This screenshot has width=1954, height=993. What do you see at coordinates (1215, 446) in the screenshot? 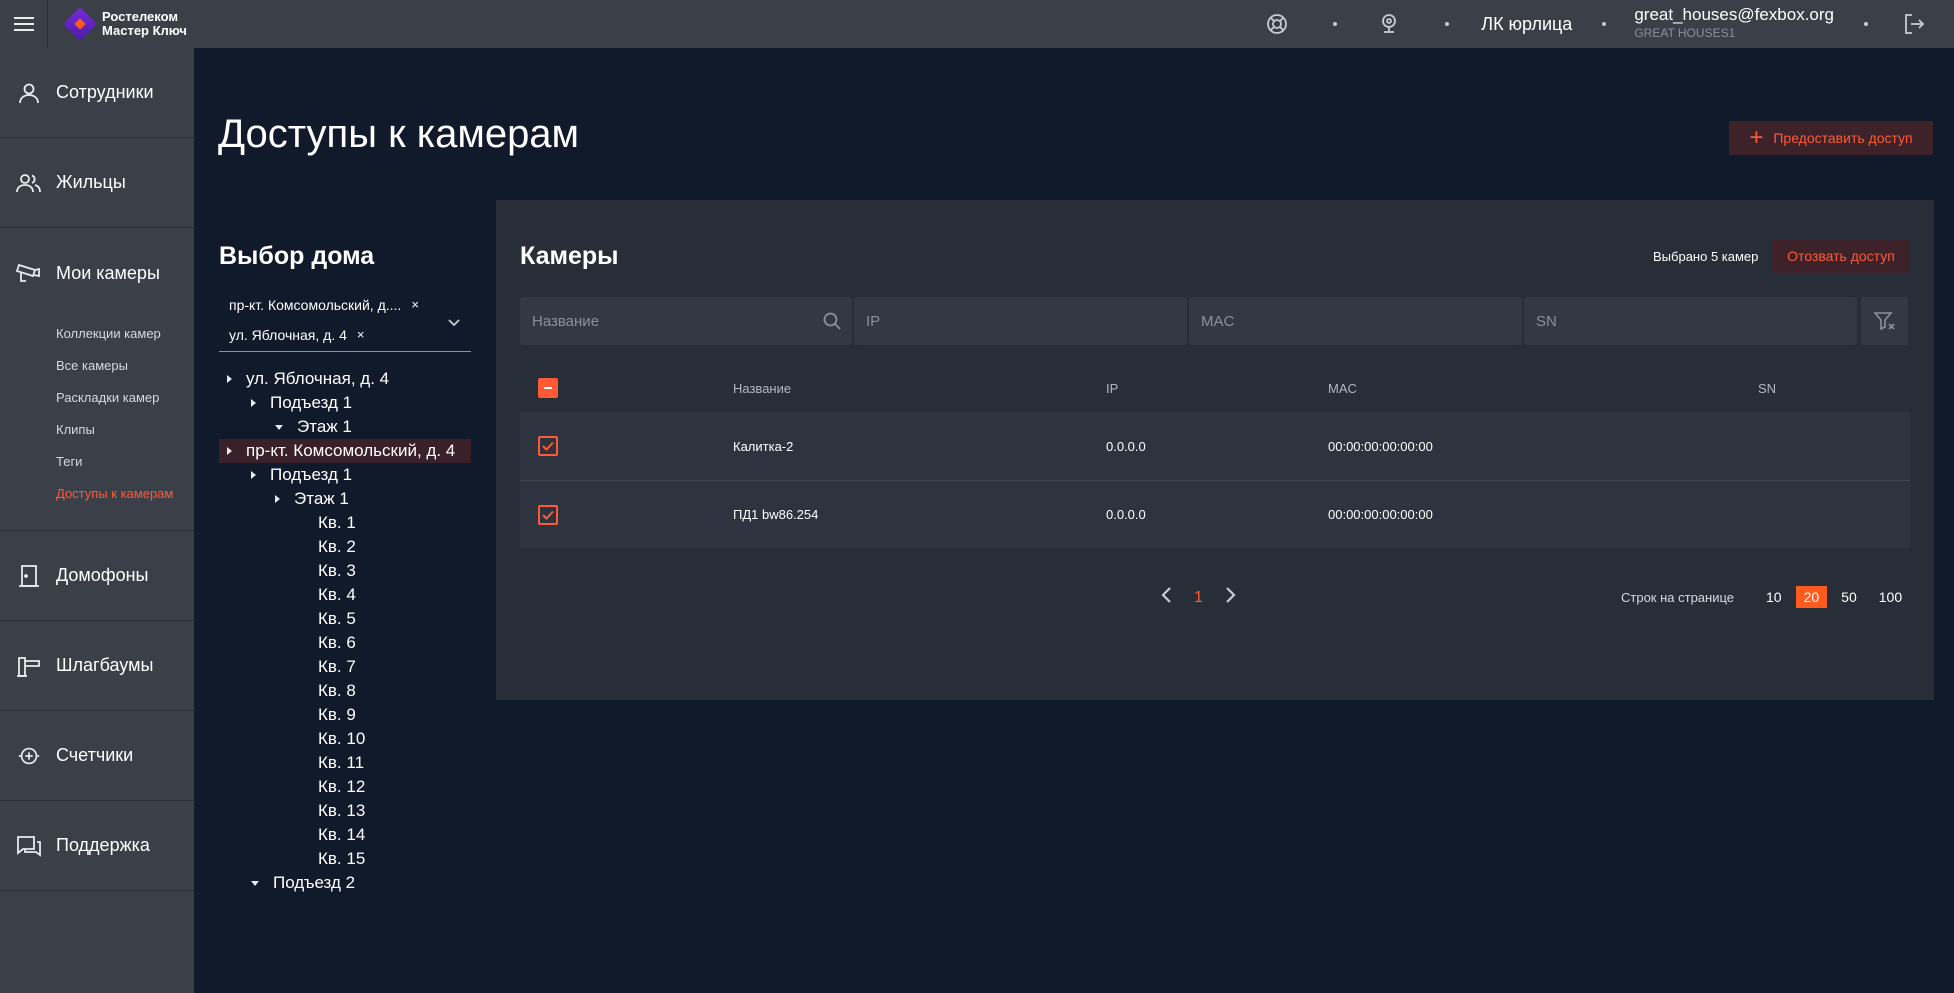
I see `table-row: Калитка-2 0.0.0.0 00:00:00:00:00:00` at bounding box center [1215, 446].